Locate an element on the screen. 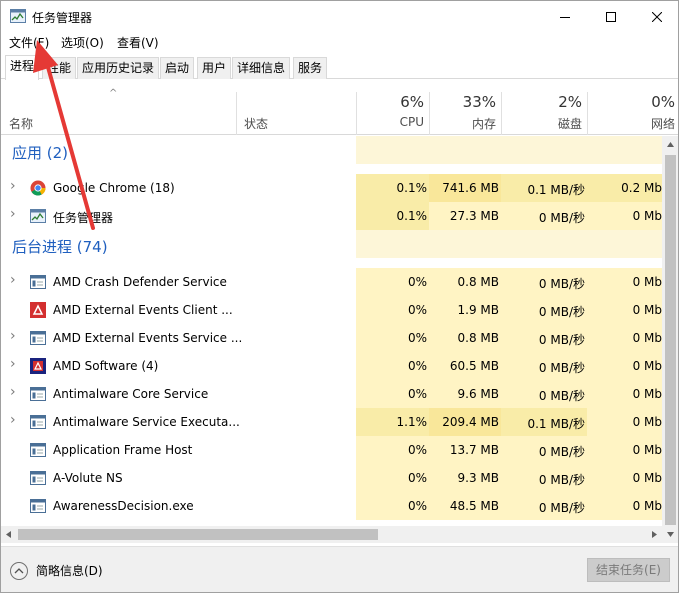 This screenshot has height=593, width=679. maximize-button is located at coordinates (611, 16).